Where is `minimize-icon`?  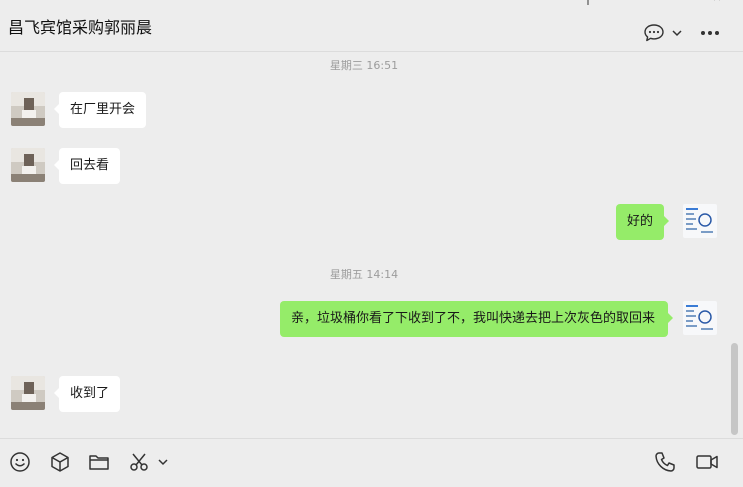
minimize-icon is located at coordinates (630, 3).